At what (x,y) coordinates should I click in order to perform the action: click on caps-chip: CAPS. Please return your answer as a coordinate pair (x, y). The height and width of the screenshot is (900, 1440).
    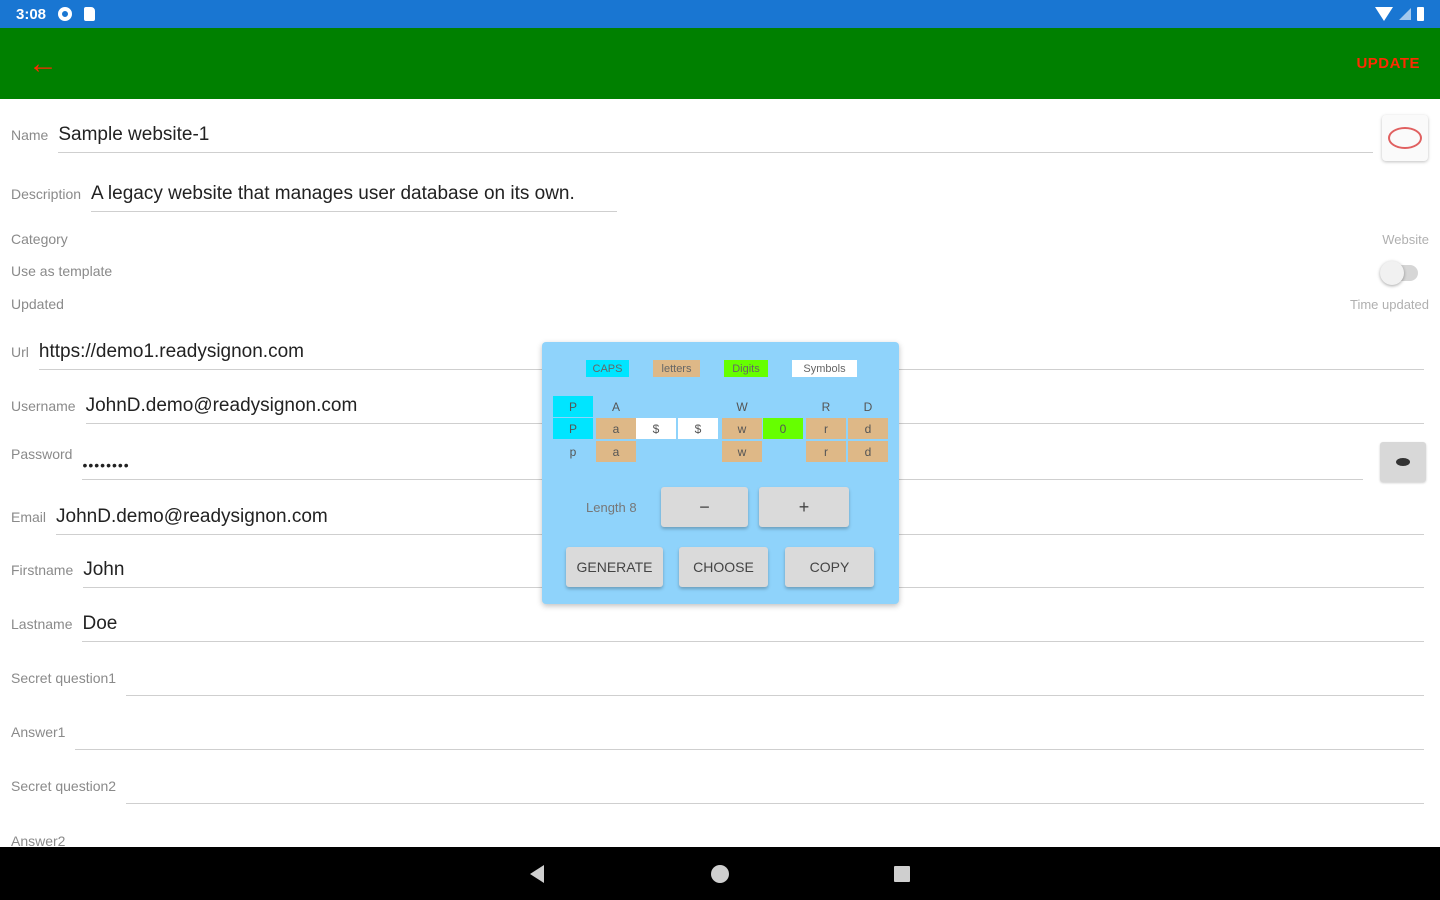
    Looking at the image, I should click on (607, 368).